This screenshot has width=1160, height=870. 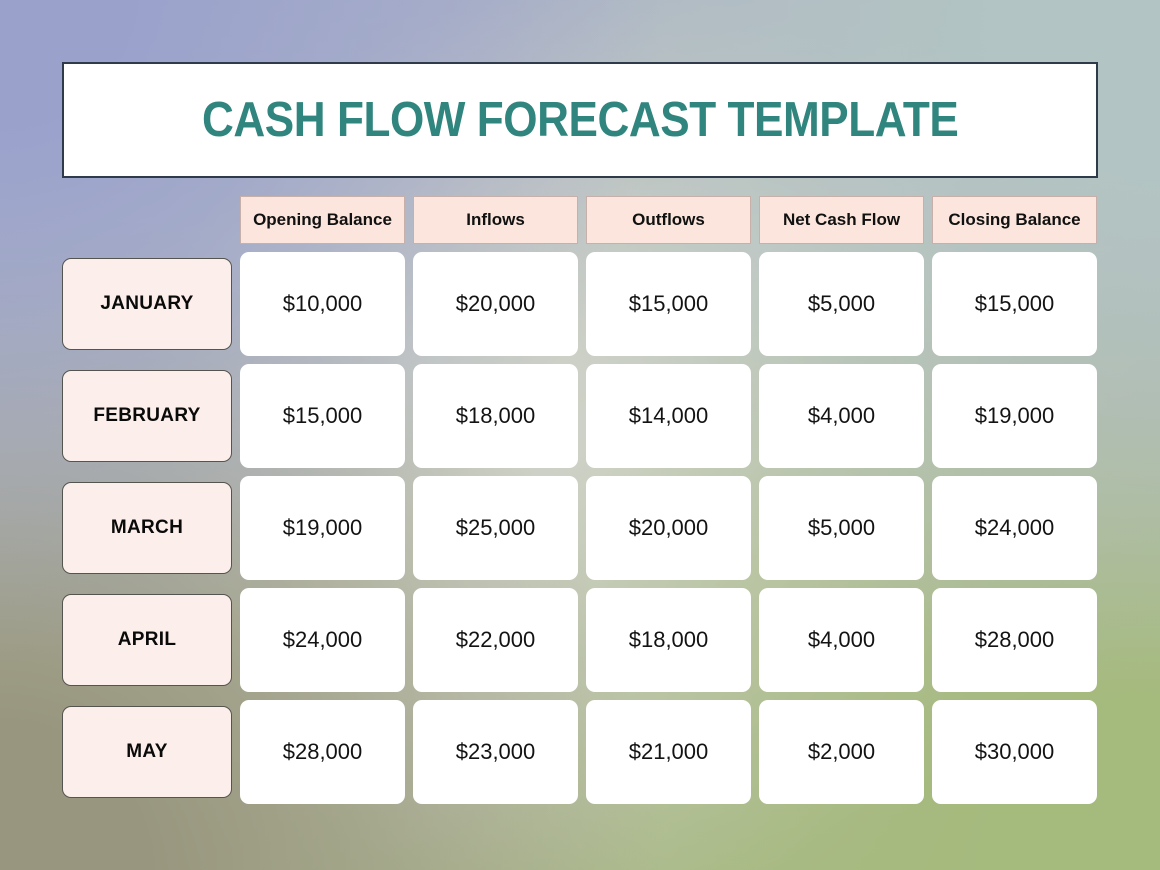 What do you see at coordinates (147, 304) in the screenshot?
I see `row-label-january: JANUARY` at bounding box center [147, 304].